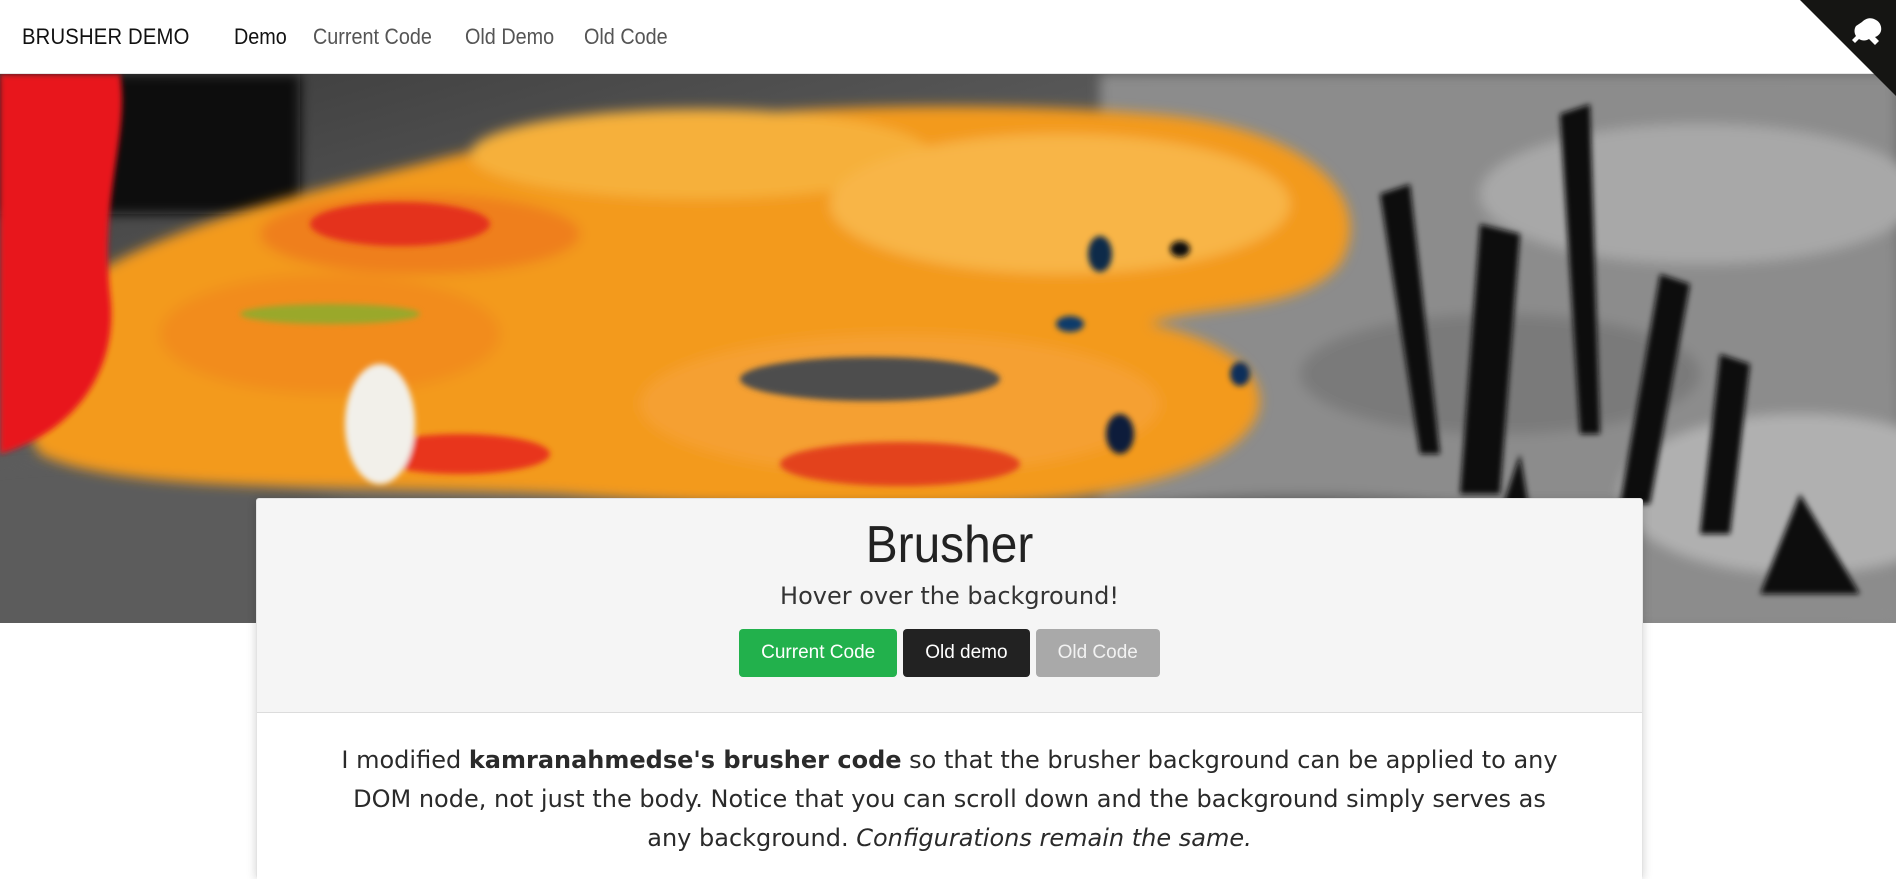  Describe the element at coordinates (106, 37) in the screenshot. I see `brand-link: BRUSHER DEMO` at that location.